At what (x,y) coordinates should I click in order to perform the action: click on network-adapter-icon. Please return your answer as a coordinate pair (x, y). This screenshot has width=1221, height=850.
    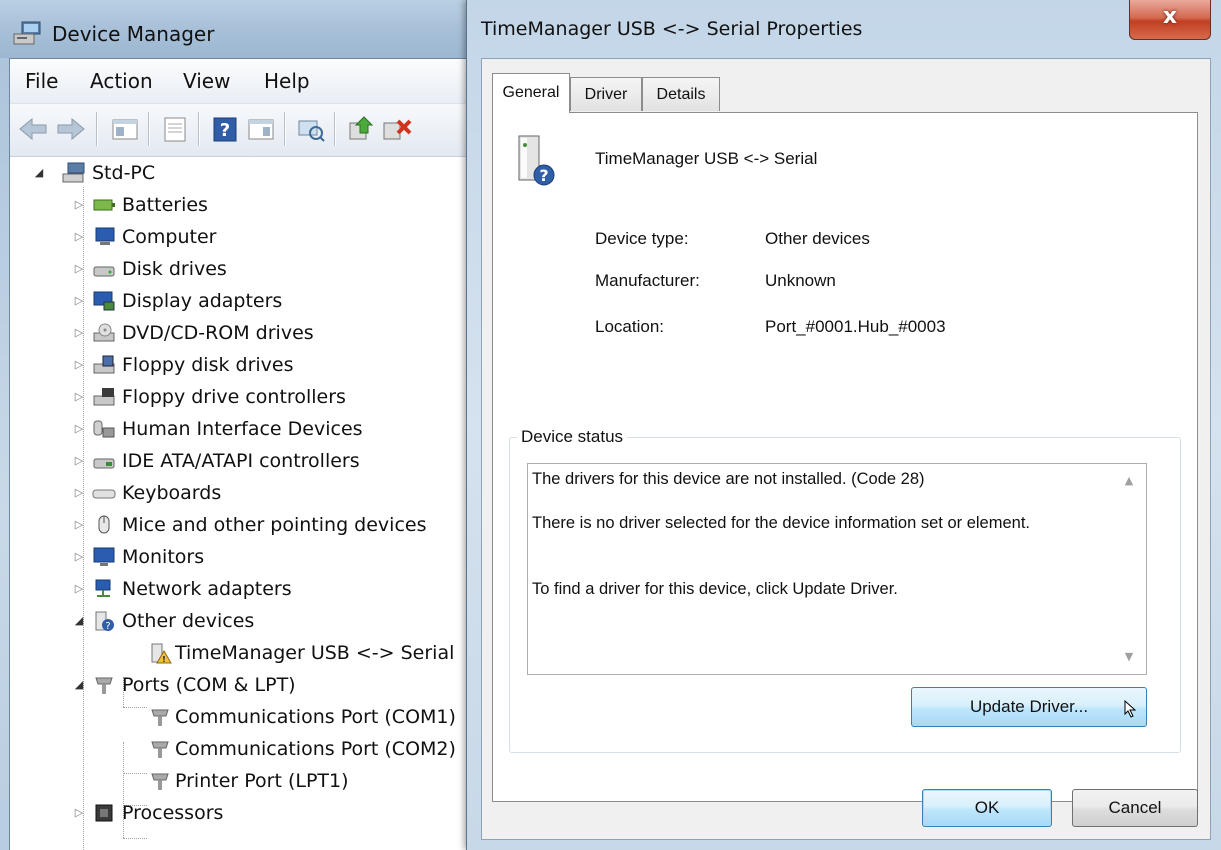
    Looking at the image, I should click on (103, 588).